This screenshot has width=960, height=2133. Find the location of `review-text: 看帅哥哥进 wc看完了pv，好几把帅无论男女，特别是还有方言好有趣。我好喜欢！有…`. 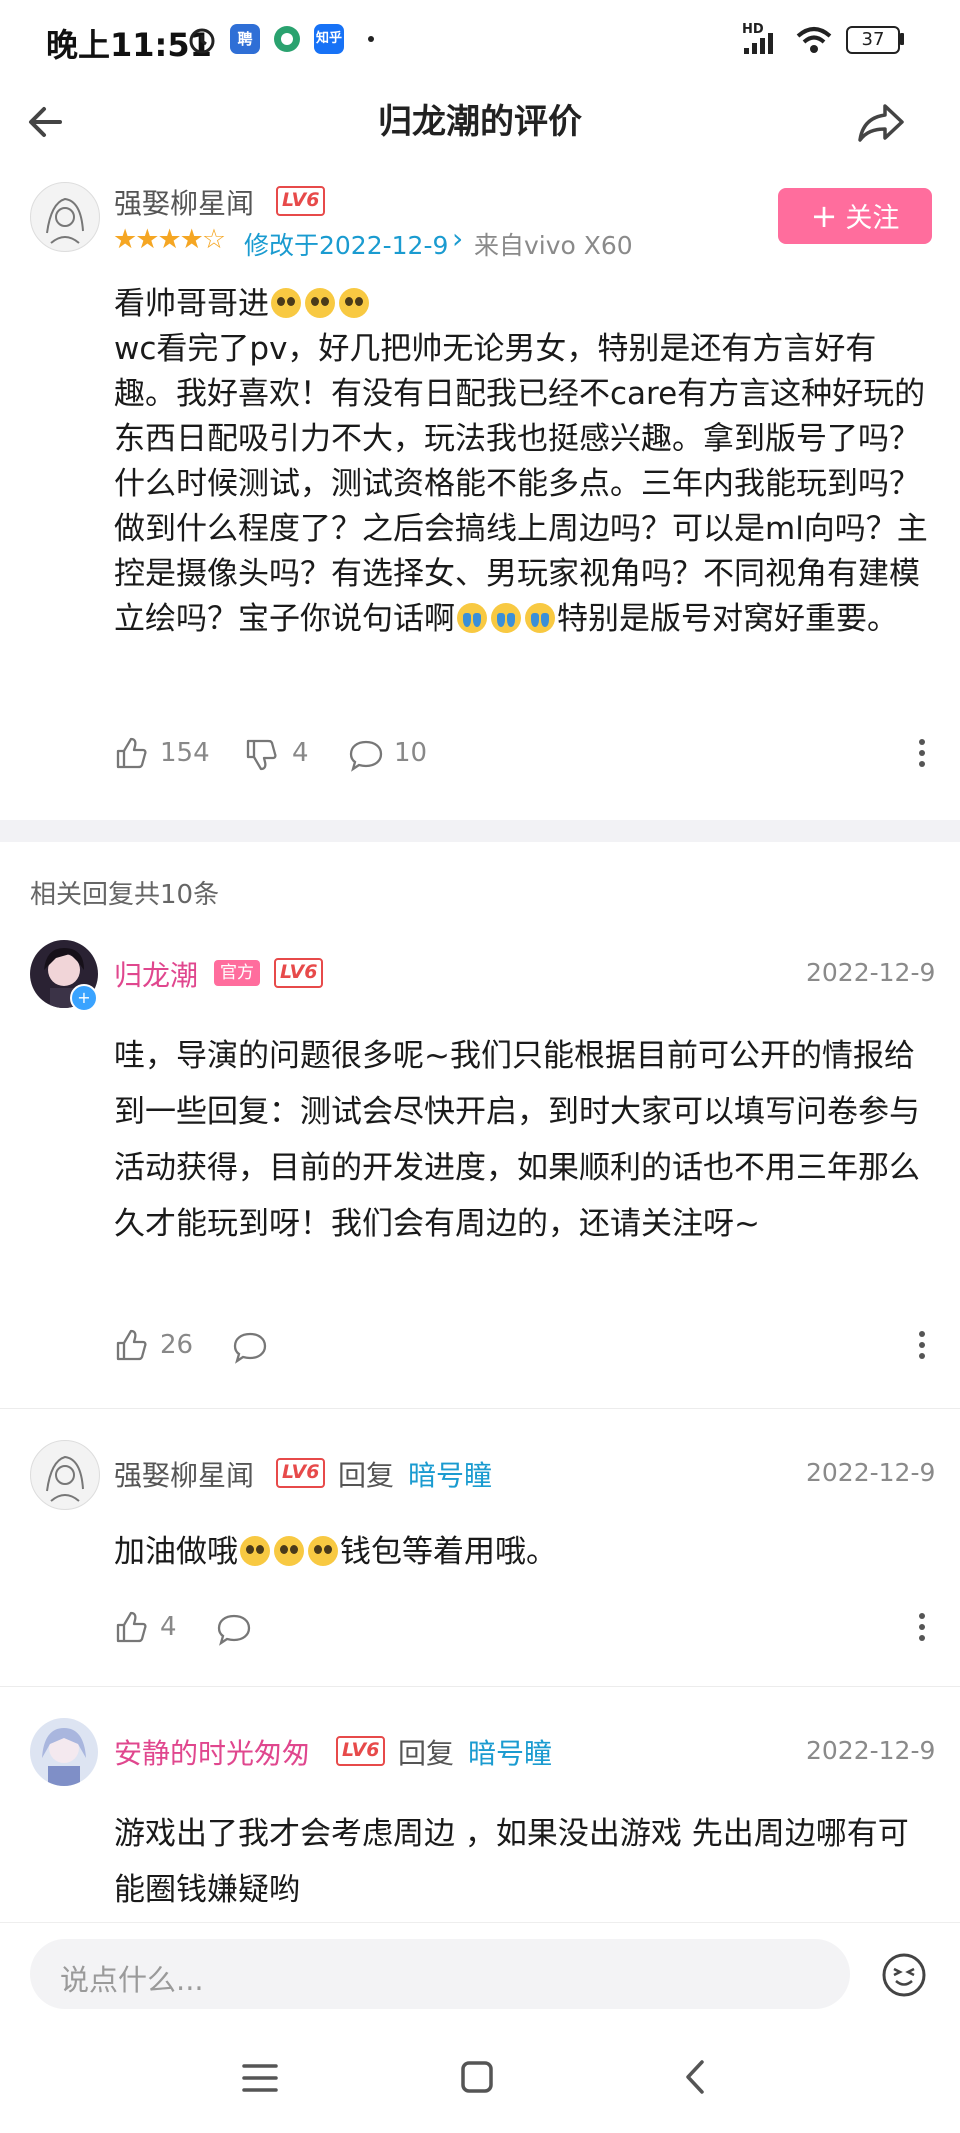

review-text: 看帅哥哥进 wc看完了pv，好几把帅无论男女，特别是还有方言好有趣。我好喜欢！有… is located at coordinates (524, 462).